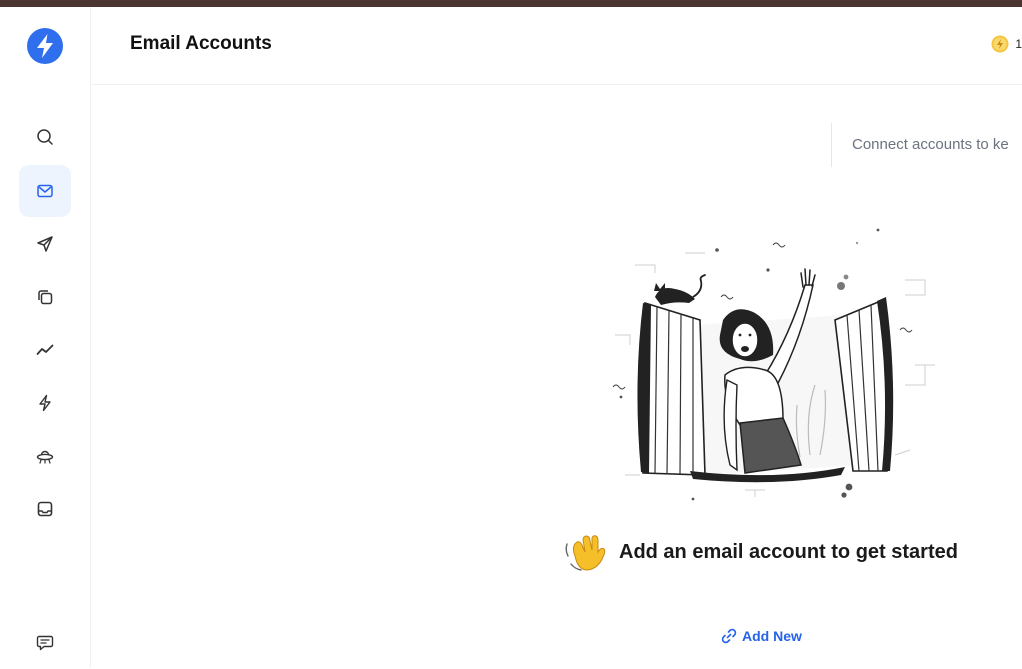 The width and height of the screenshot is (1022, 669). What do you see at coordinates (729, 636) in the screenshot?
I see `link-icon` at bounding box center [729, 636].